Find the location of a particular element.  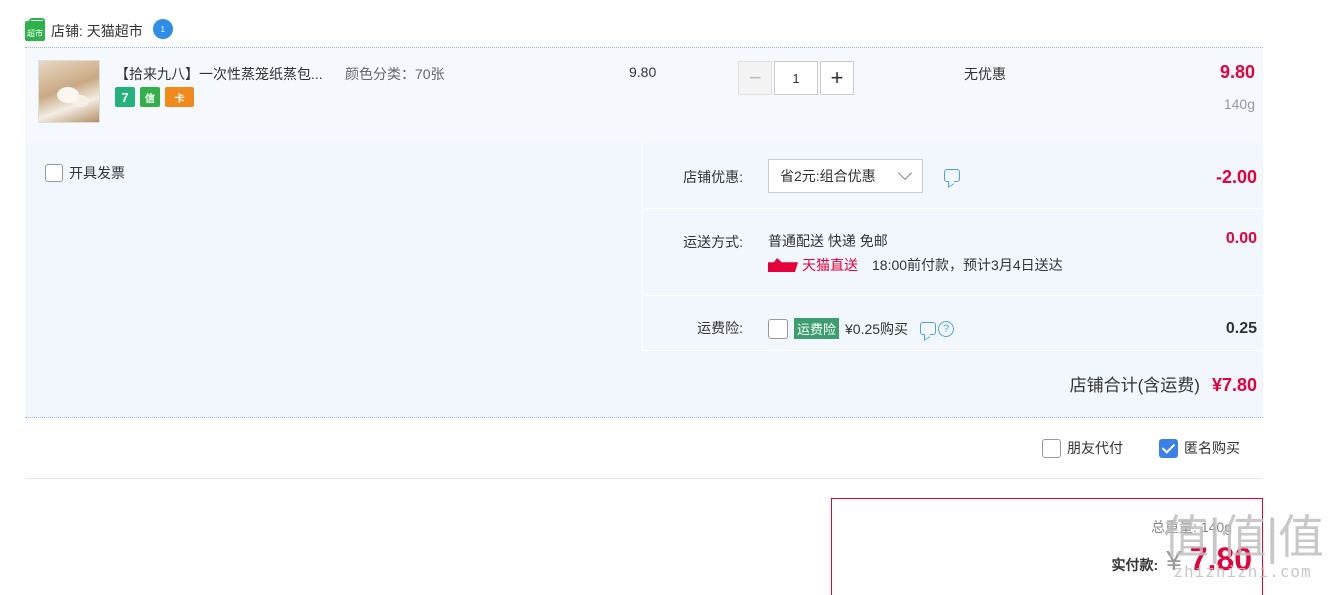

shipping-insurance-row: 运费险: 运费险 ¥0.25购买 ? 0.25 is located at coordinates (953, 323).